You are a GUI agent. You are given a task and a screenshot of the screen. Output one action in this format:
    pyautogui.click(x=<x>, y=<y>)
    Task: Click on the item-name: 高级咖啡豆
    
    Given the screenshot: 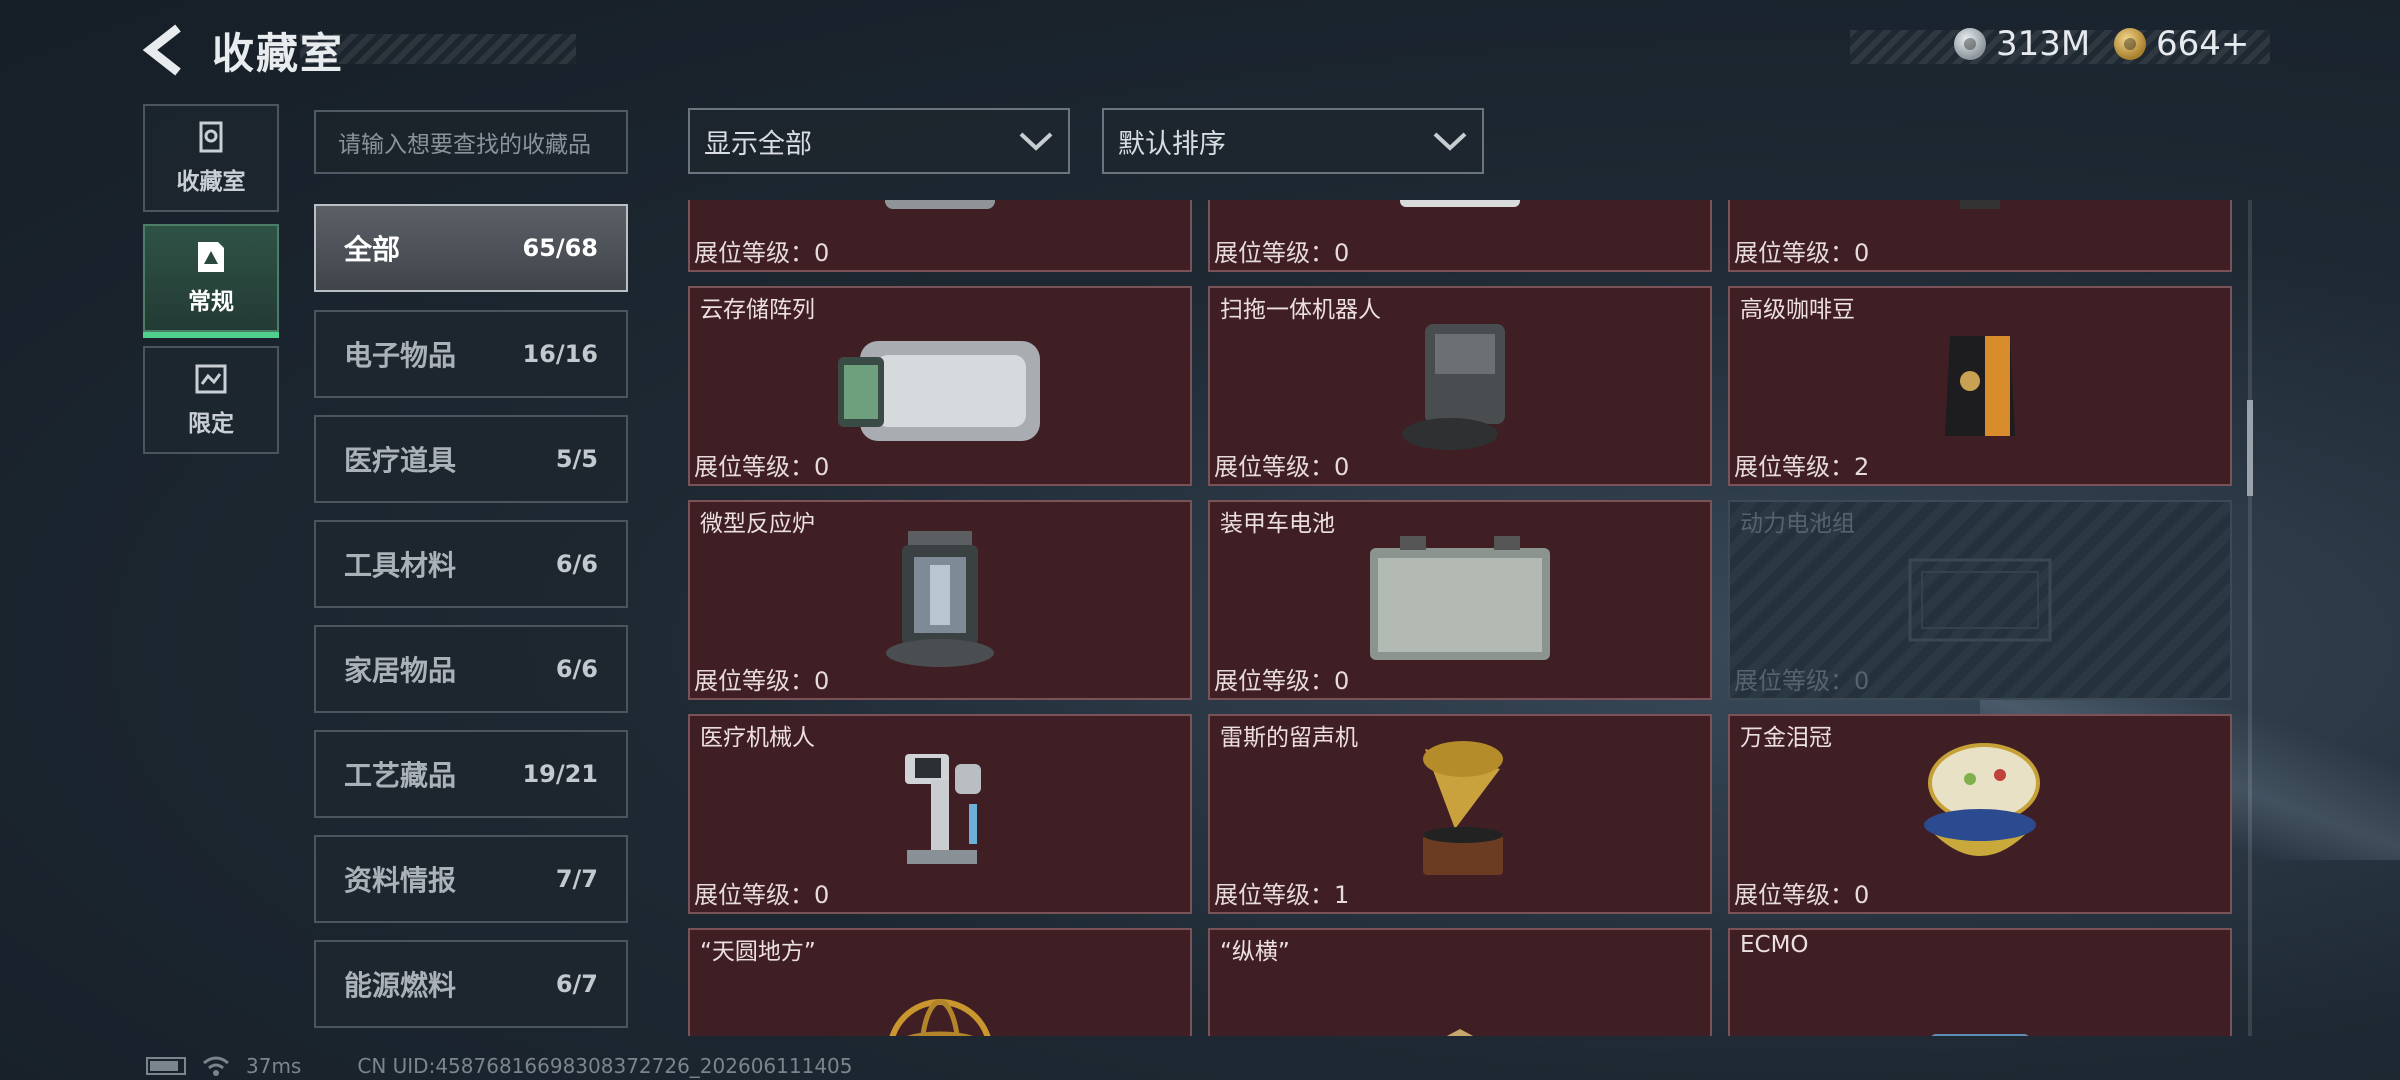 What is the action you would take?
    pyautogui.click(x=1797, y=310)
    